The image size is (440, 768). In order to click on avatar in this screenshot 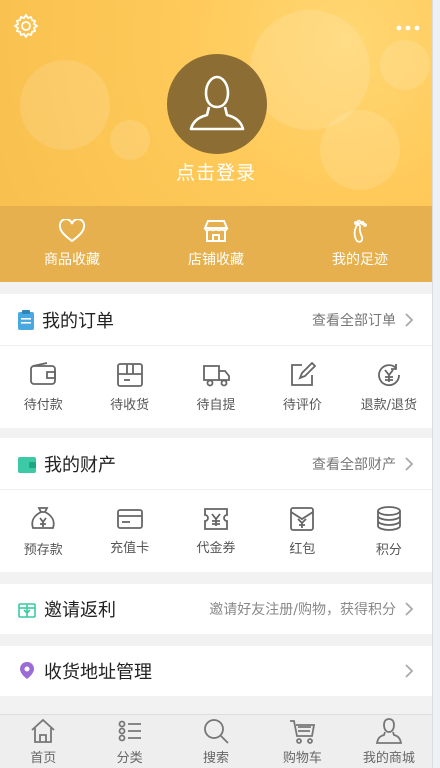, I will do `click(217, 104)`.